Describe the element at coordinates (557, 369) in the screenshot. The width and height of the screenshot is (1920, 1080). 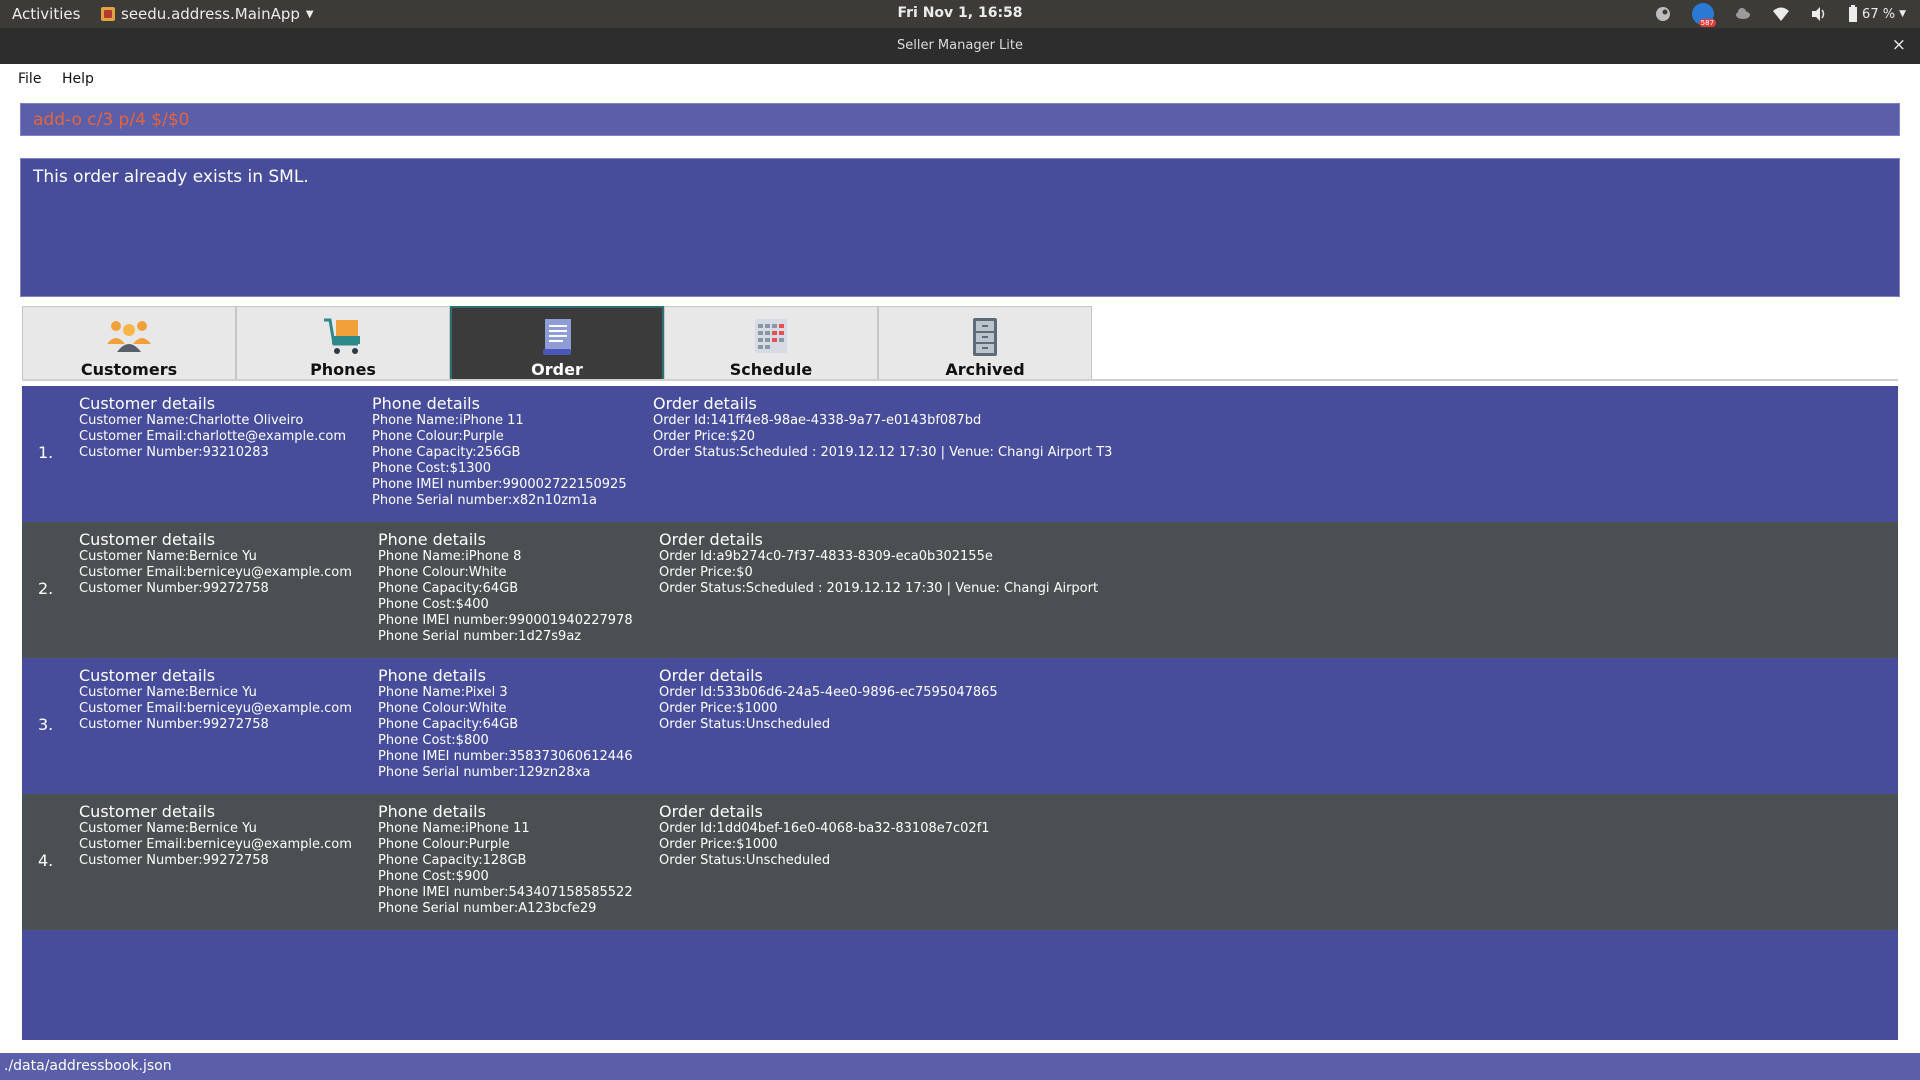
I see `tab-label: Order` at that location.